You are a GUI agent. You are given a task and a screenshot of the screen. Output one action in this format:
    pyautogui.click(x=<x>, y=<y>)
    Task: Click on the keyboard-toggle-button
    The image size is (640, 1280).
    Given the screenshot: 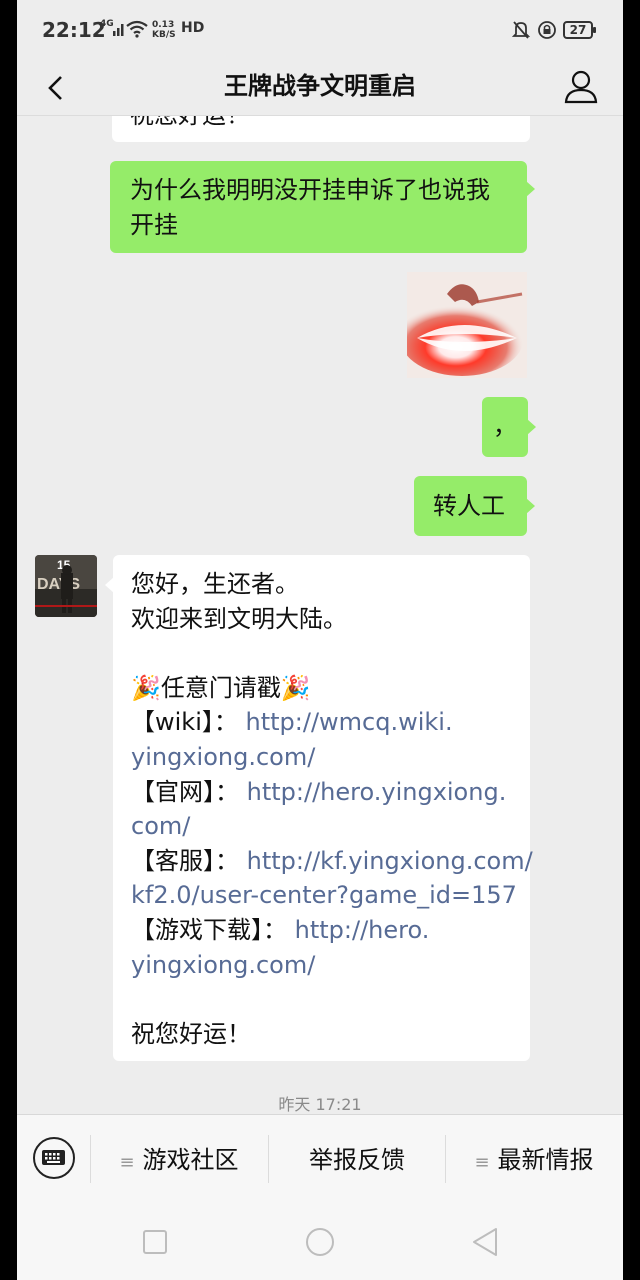 What is the action you would take?
    pyautogui.click(x=54, y=1158)
    